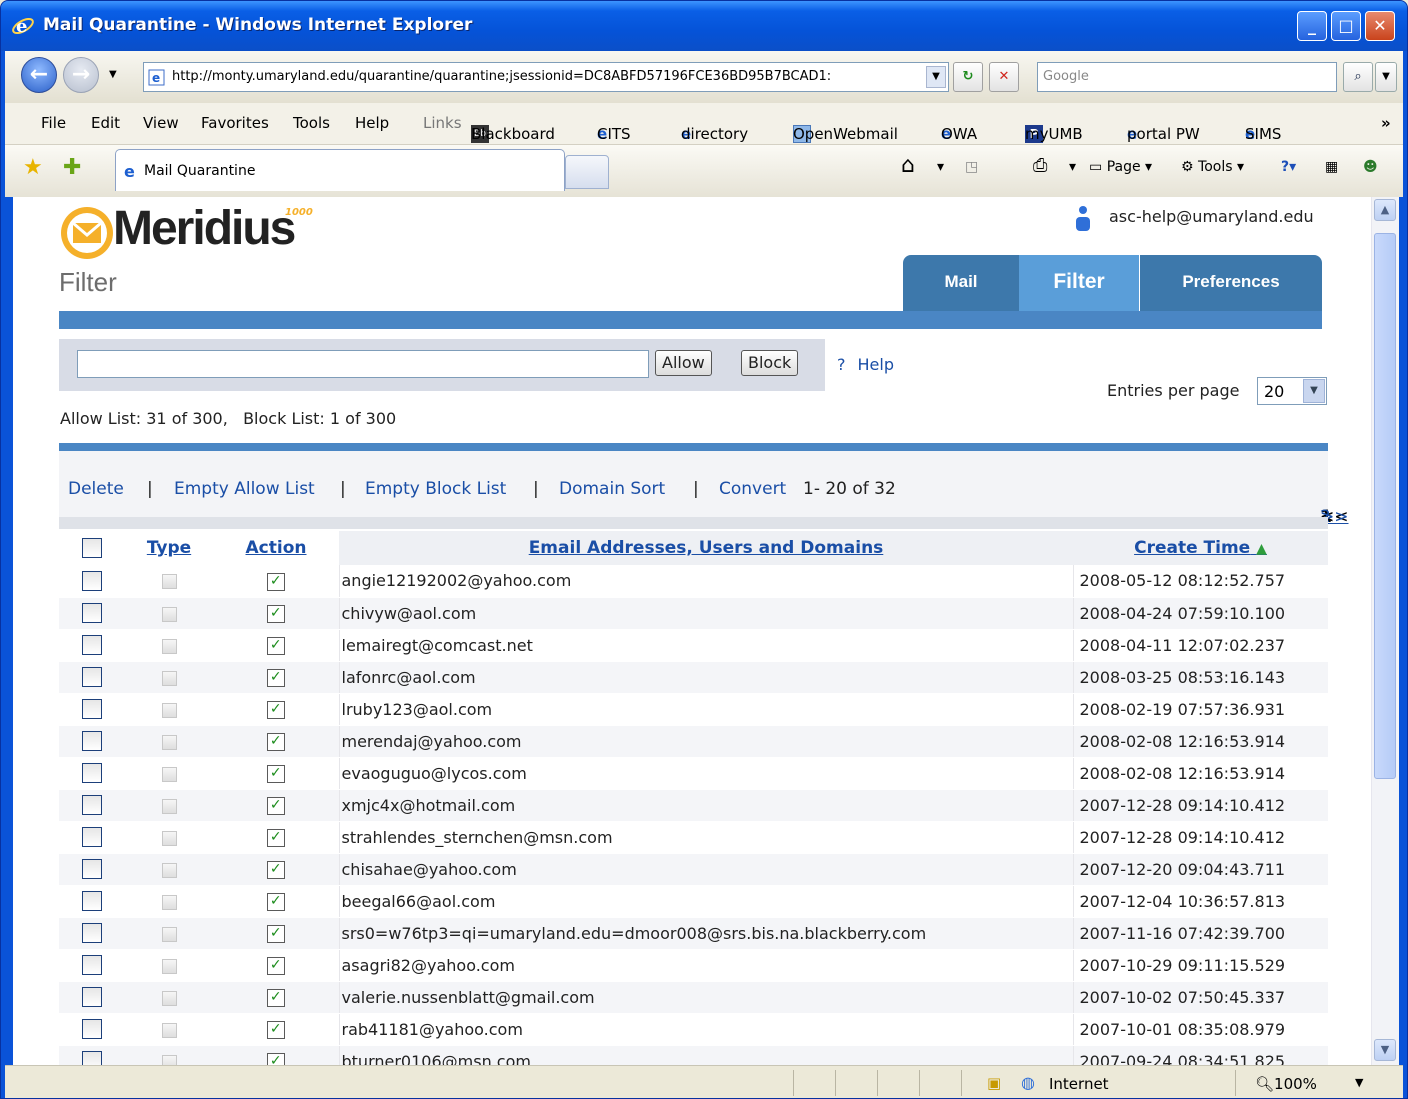  Describe the element at coordinates (1380, 26) in the screenshot. I see `close-button: ✕` at that location.